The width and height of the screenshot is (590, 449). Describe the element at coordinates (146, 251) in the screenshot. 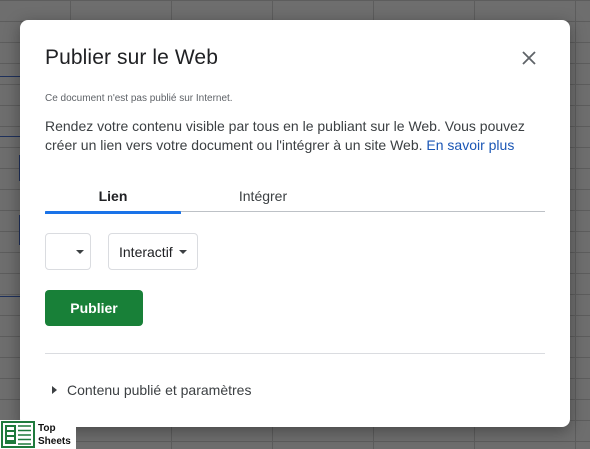

I see `format-select-value: Interactif` at that location.